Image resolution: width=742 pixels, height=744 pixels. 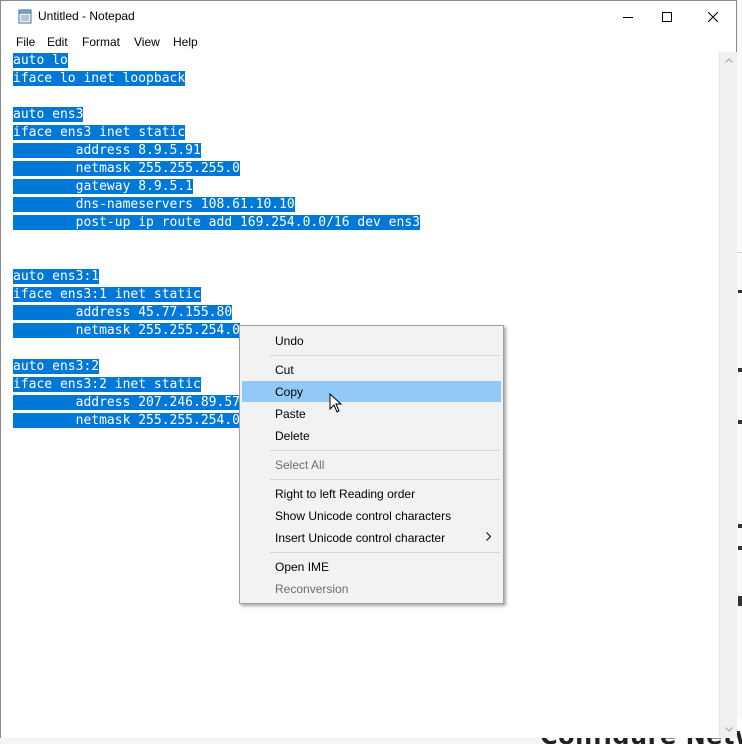 I want to click on background-page-edge, so click(x=739, y=372).